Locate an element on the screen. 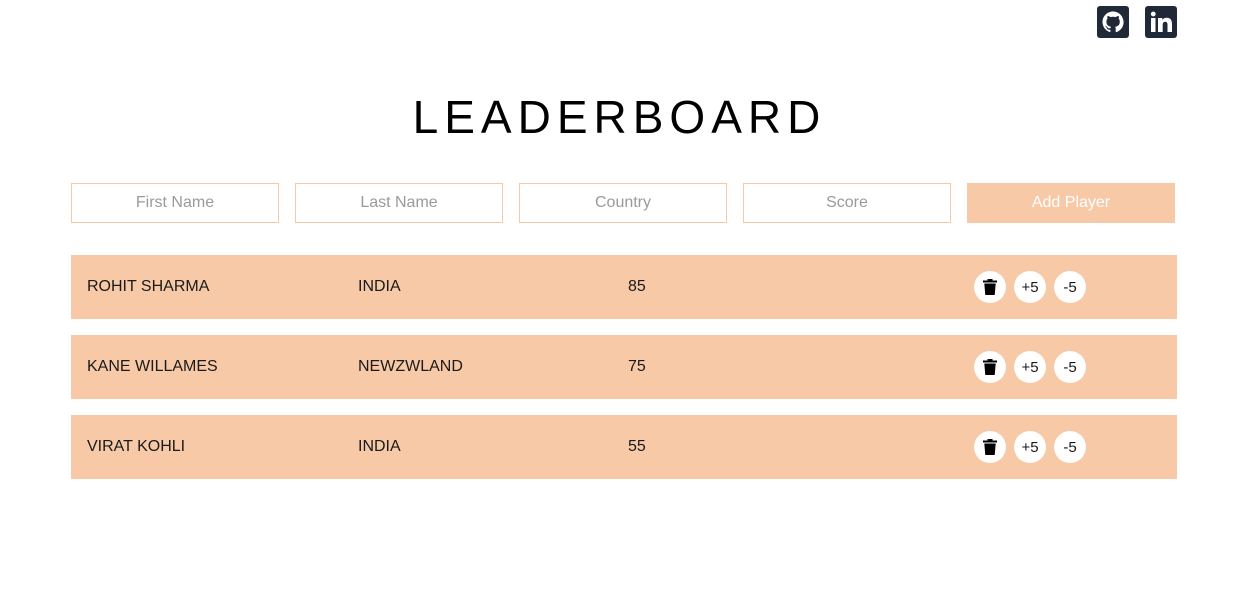 Image resolution: width=1239 pixels, height=599 pixels. first-name-input is located at coordinates (175, 203).